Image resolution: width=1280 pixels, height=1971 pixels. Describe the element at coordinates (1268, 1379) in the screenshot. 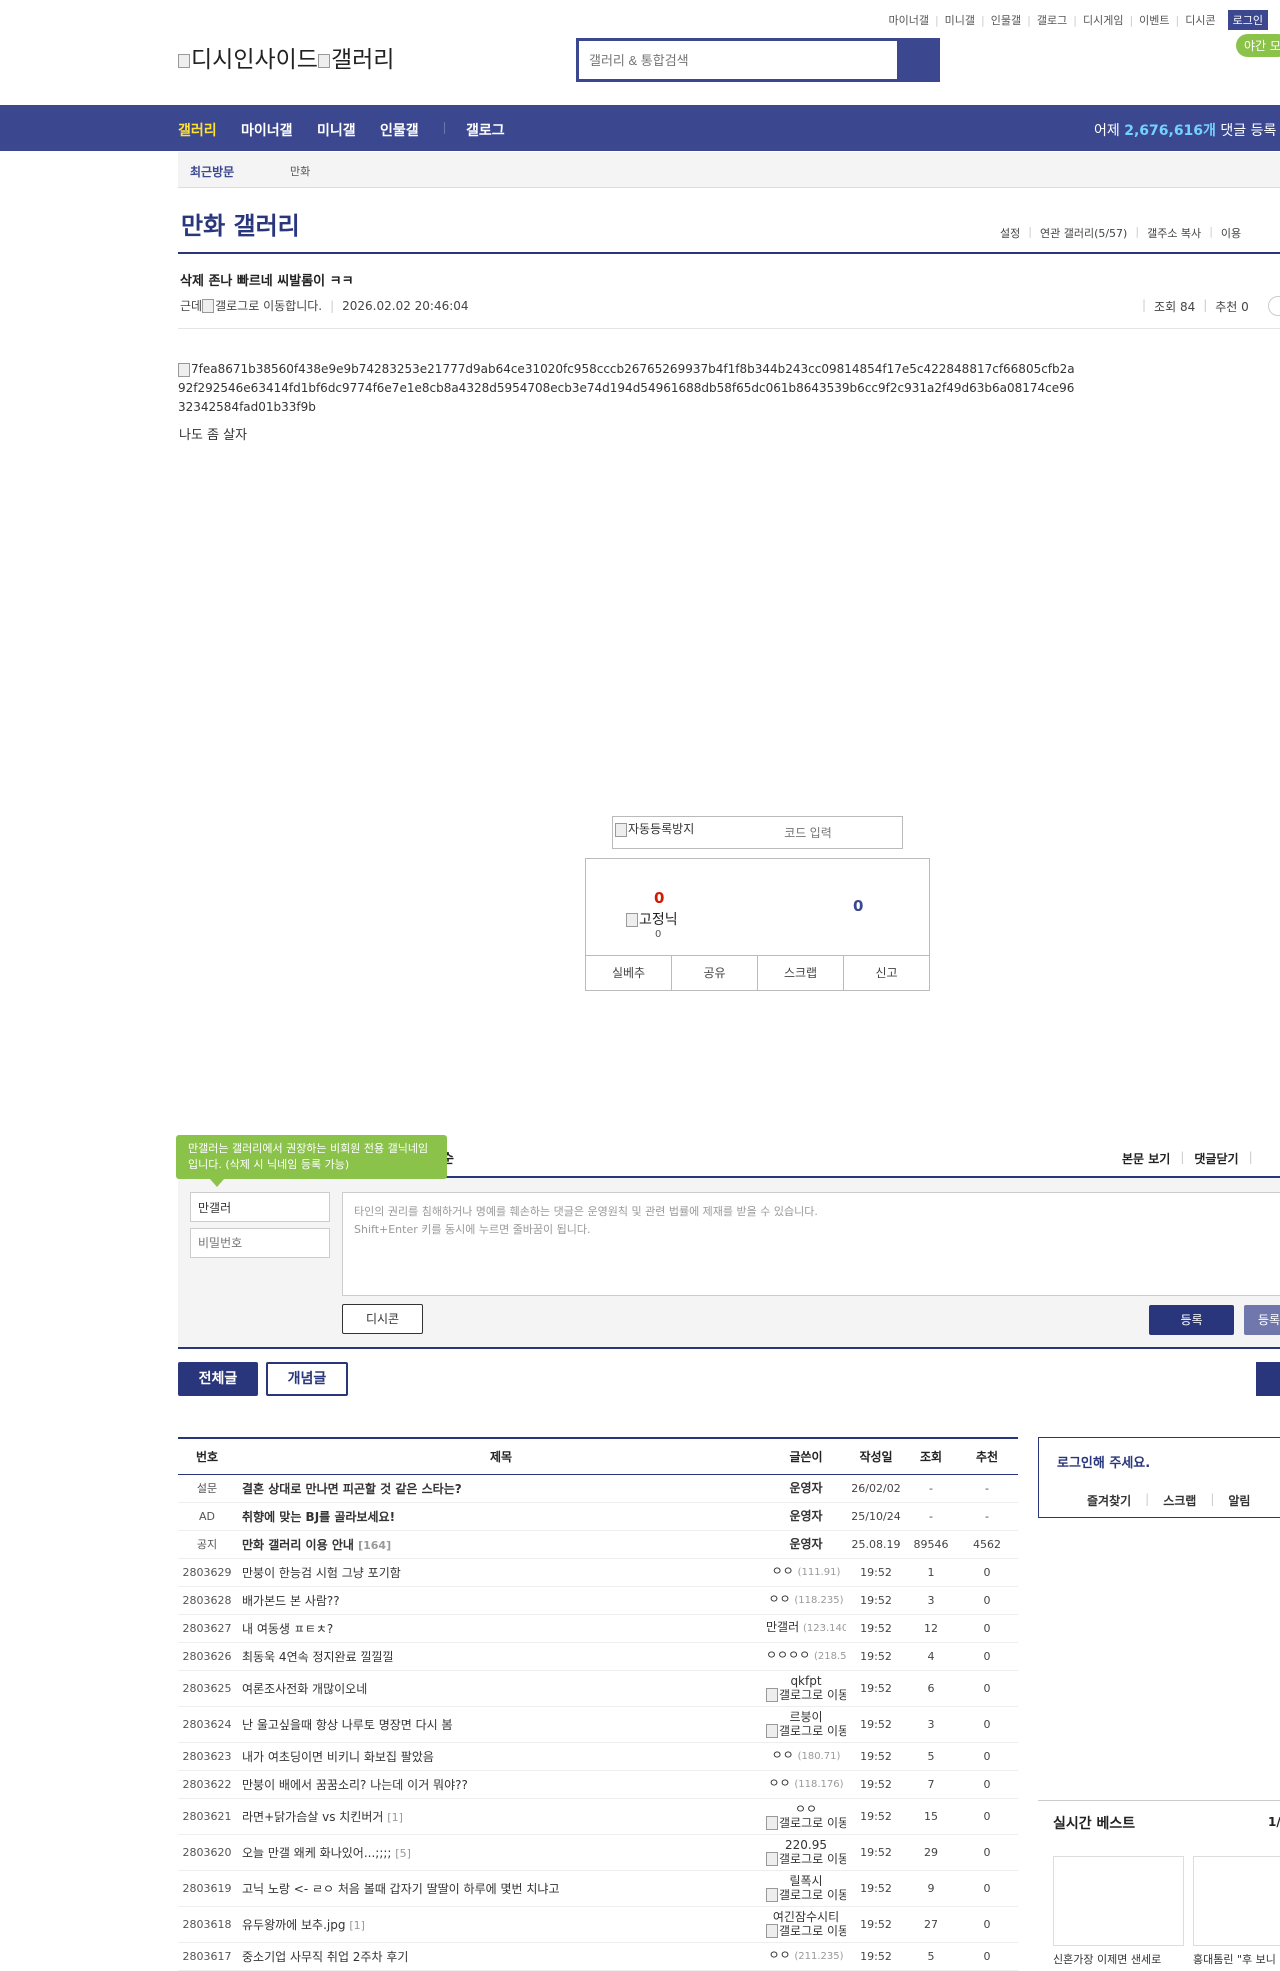

I see `write-button` at that location.